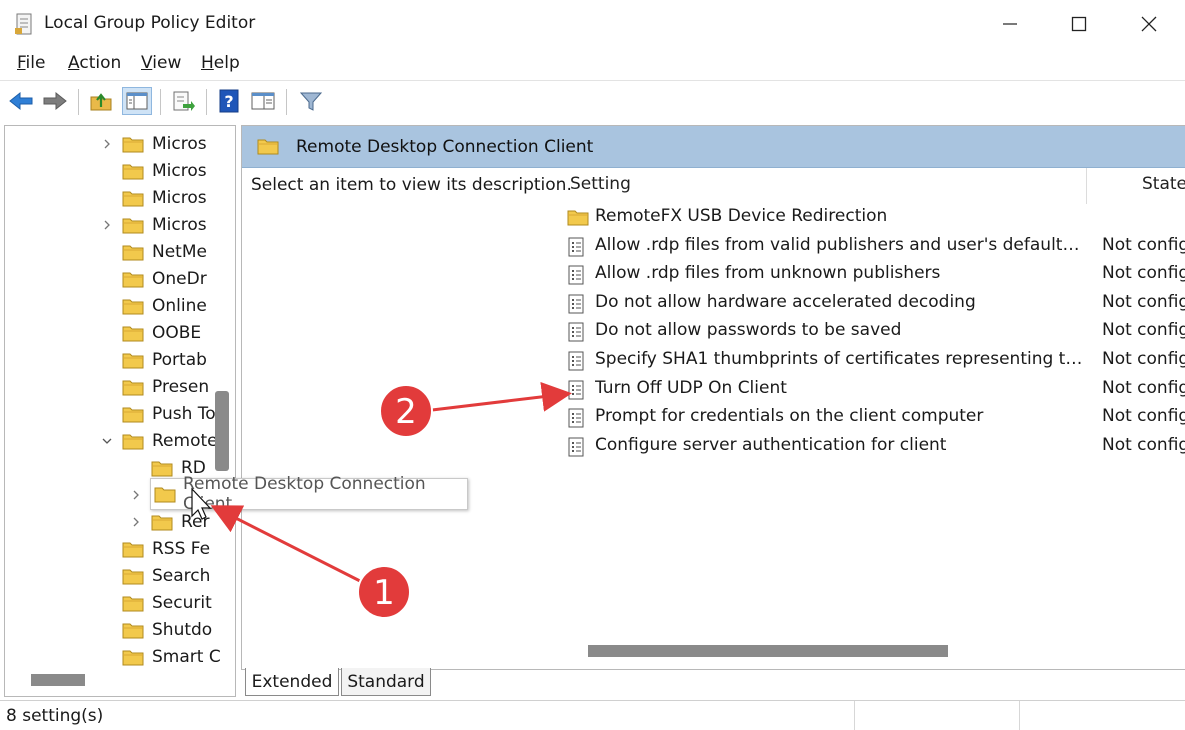 The width and height of the screenshot is (1185, 730). Describe the element at coordinates (167, 629) in the screenshot. I see `tree-item: Shutdo` at that location.